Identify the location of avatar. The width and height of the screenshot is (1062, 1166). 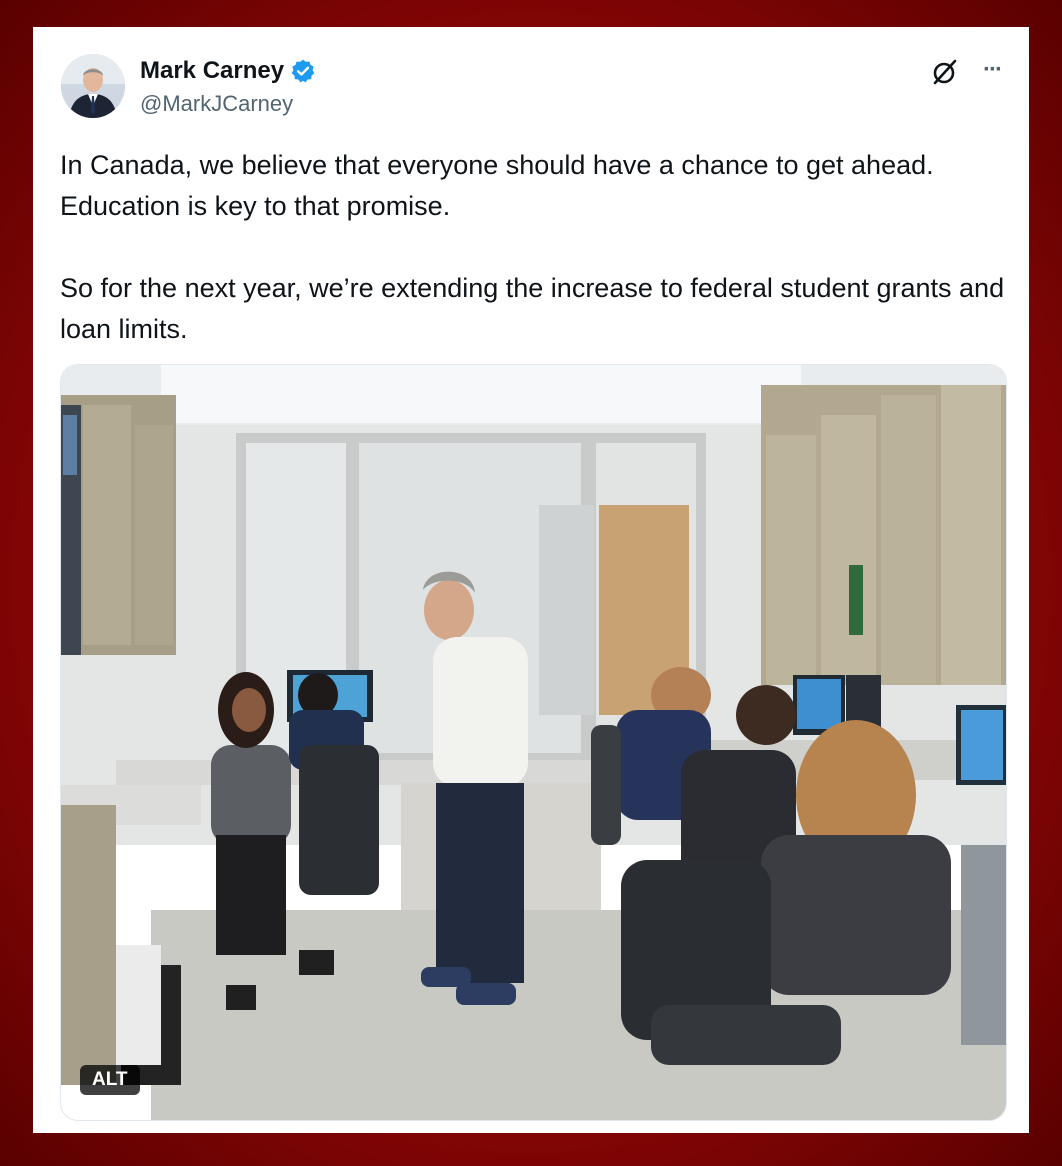
(93, 86).